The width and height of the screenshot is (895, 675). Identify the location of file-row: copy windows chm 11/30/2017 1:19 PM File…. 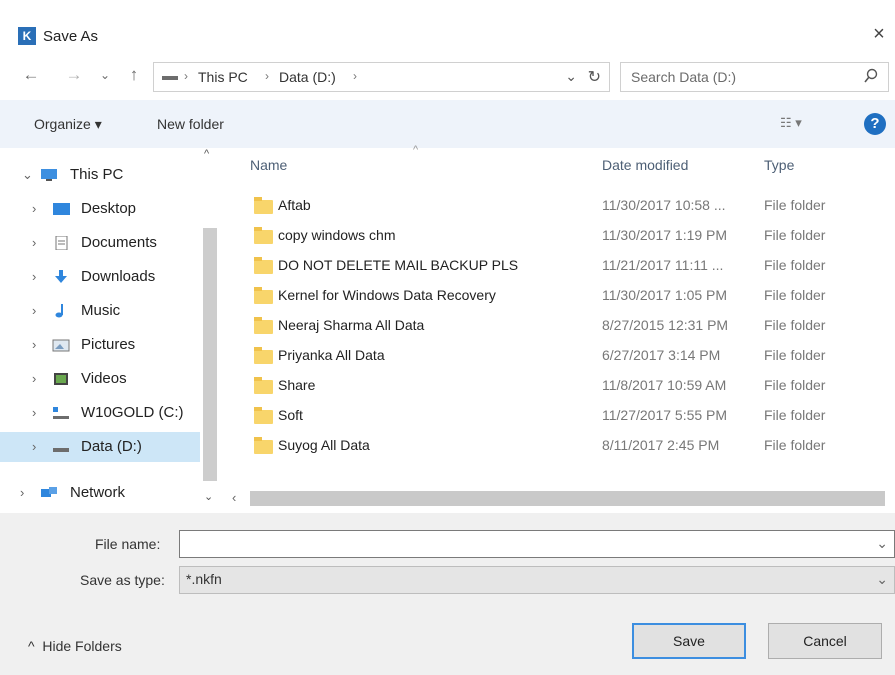
(557, 236).